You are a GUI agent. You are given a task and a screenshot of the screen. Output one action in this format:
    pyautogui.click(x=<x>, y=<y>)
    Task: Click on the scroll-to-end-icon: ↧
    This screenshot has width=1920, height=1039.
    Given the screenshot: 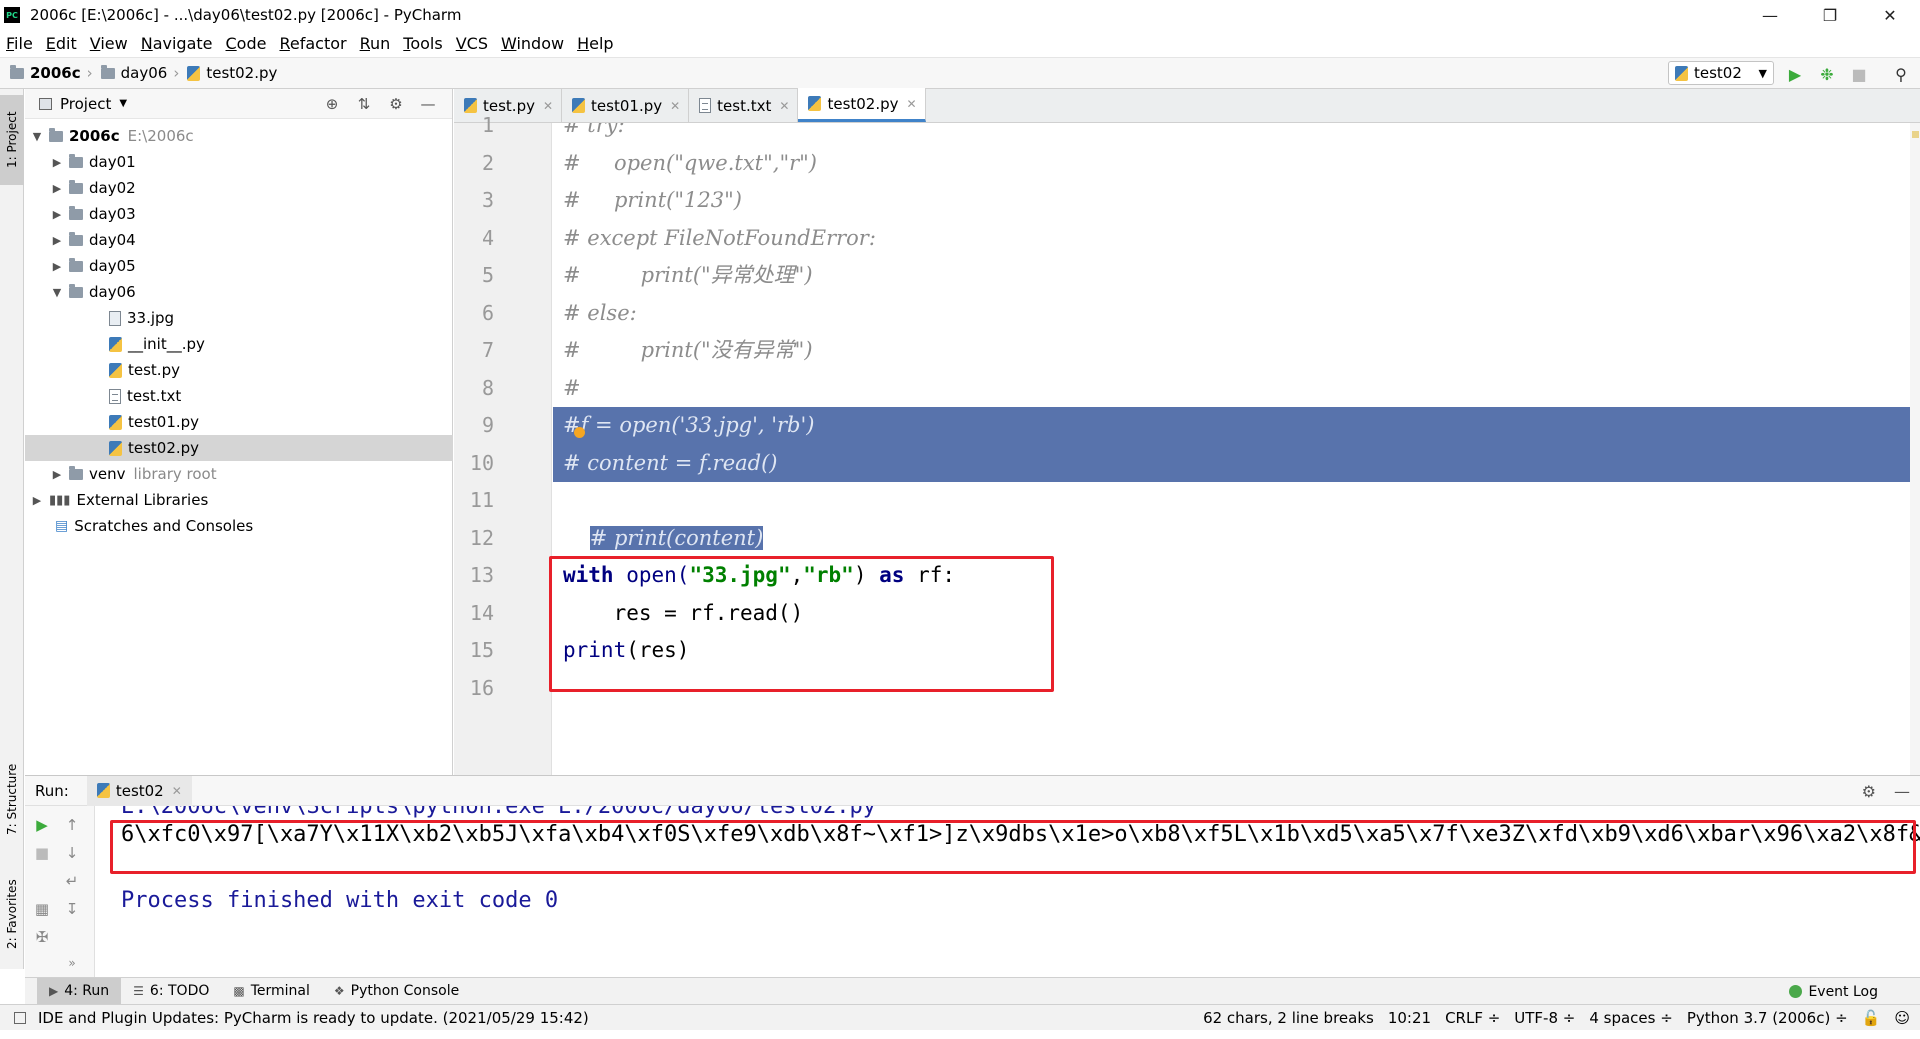 What is the action you would take?
    pyautogui.click(x=72, y=909)
    